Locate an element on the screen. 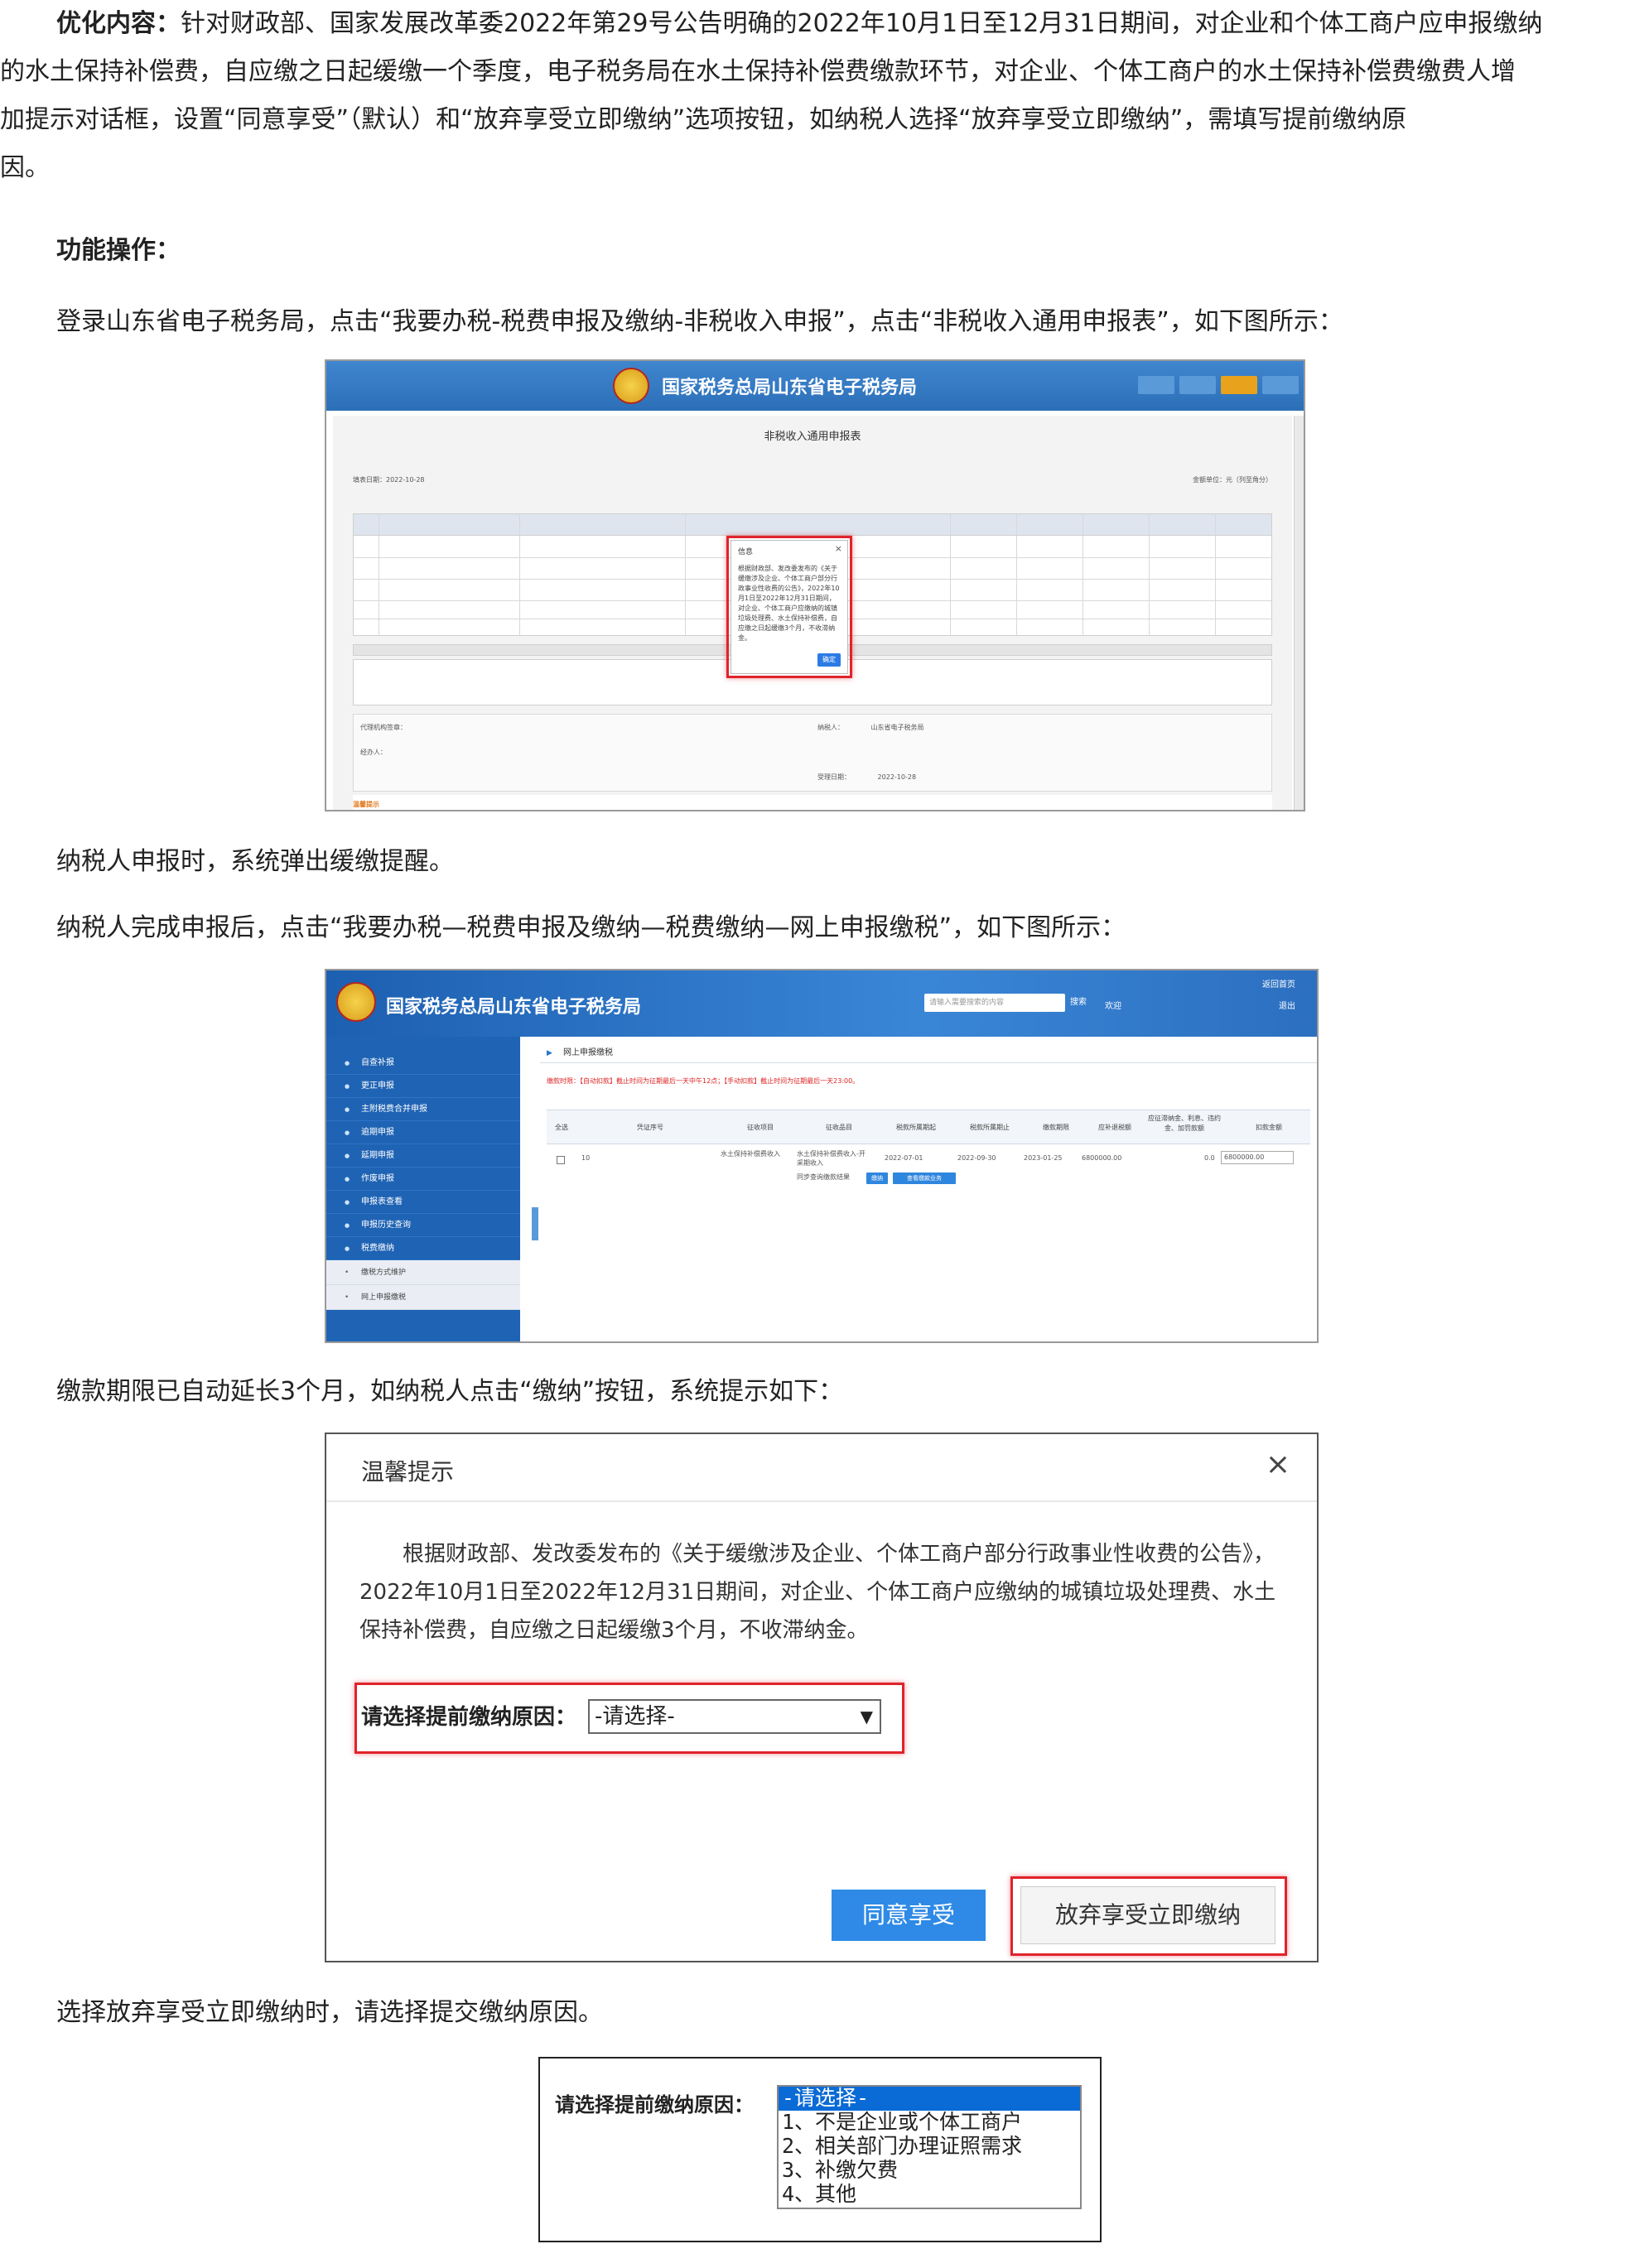 The height and width of the screenshot is (2268, 1625). home-link: 返回首页 is located at coordinates (1278, 984).